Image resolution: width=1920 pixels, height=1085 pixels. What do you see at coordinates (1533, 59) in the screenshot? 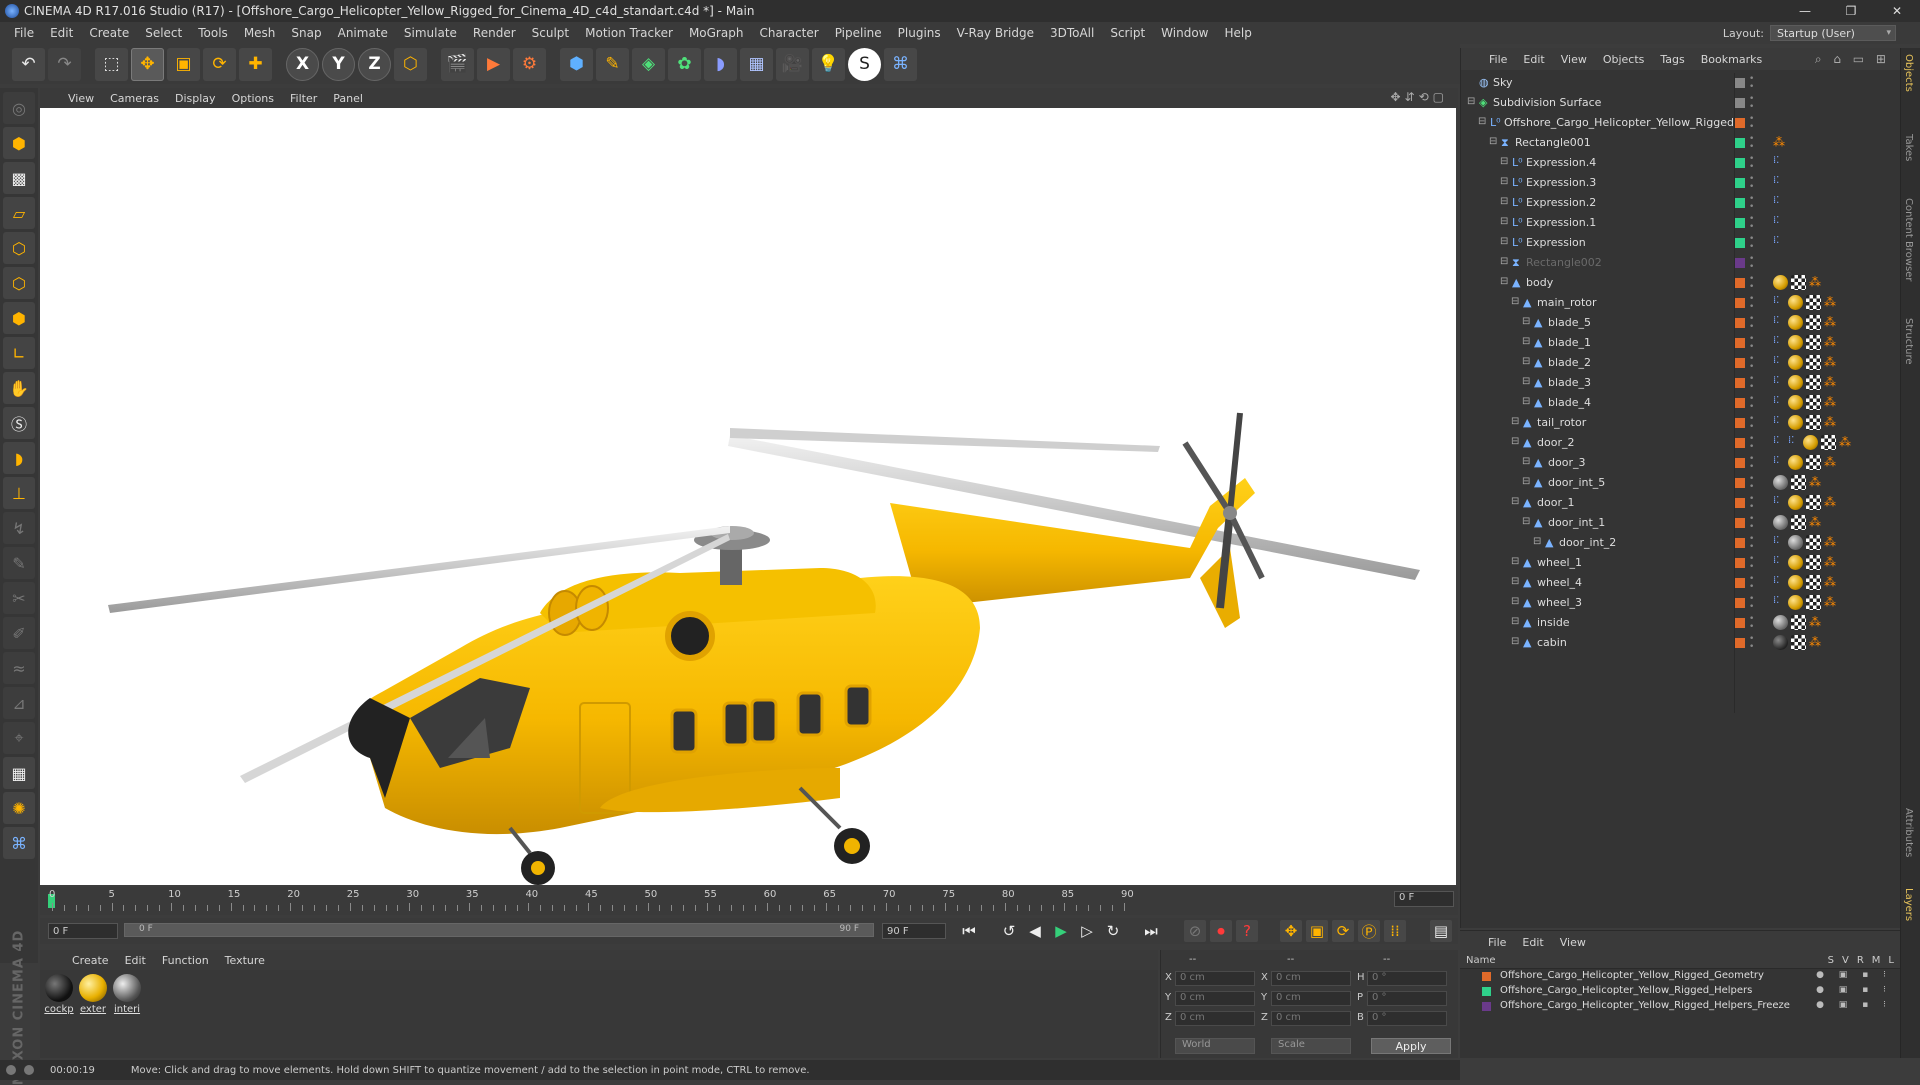
I see `object-menu-edit: Edit` at bounding box center [1533, 59].